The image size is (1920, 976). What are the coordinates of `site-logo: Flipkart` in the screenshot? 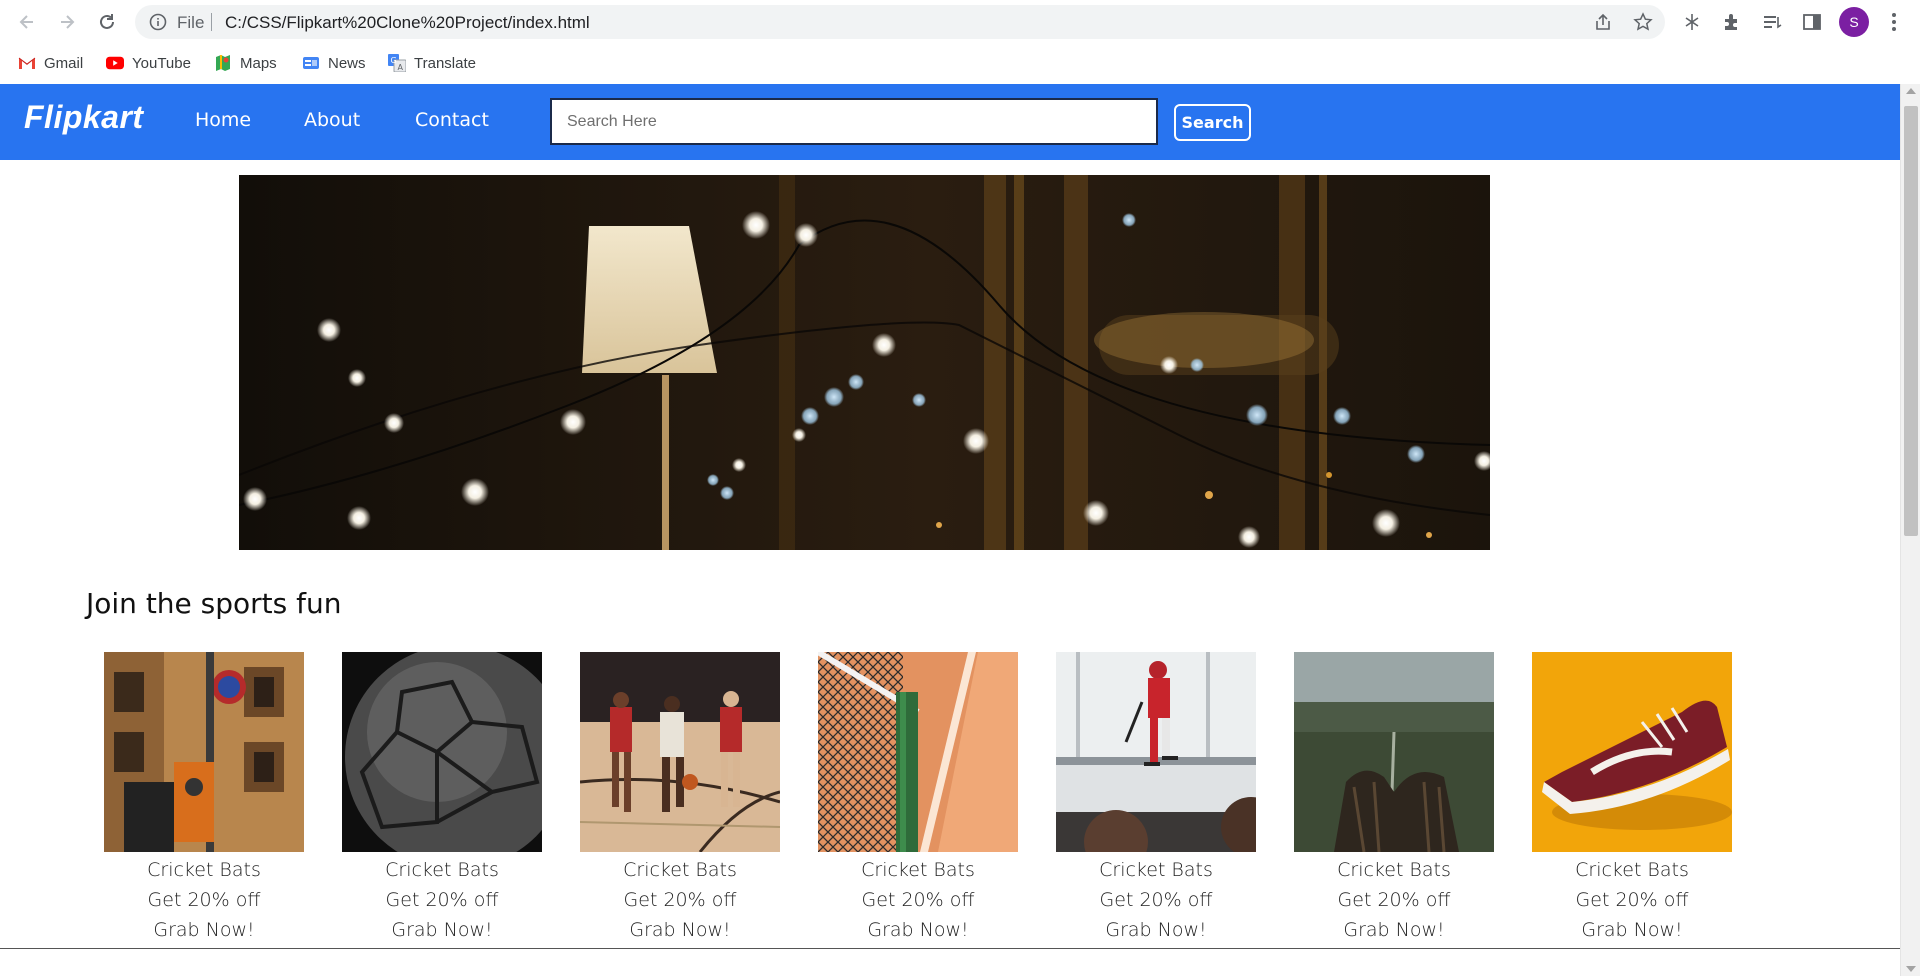 It's located at (84, 117).